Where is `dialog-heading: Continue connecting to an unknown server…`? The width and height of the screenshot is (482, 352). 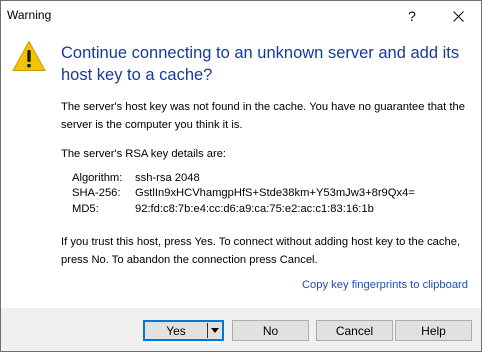 dialog-heading: Continue connecting to an unknown server… is located at coordinates (260, 64).